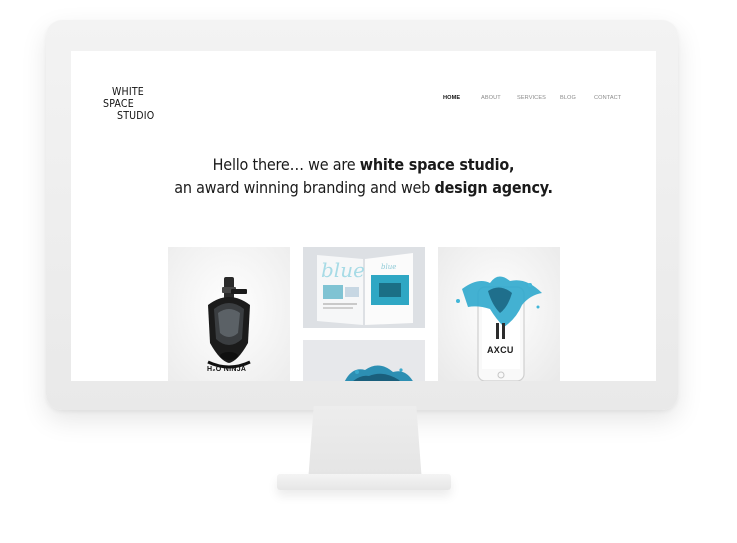 Image resolution: width=737 pixels, height=543 pixels. Describe the element at coordinates (451, 98) in the screenshot. I see `nav-home: HOME` at that location.